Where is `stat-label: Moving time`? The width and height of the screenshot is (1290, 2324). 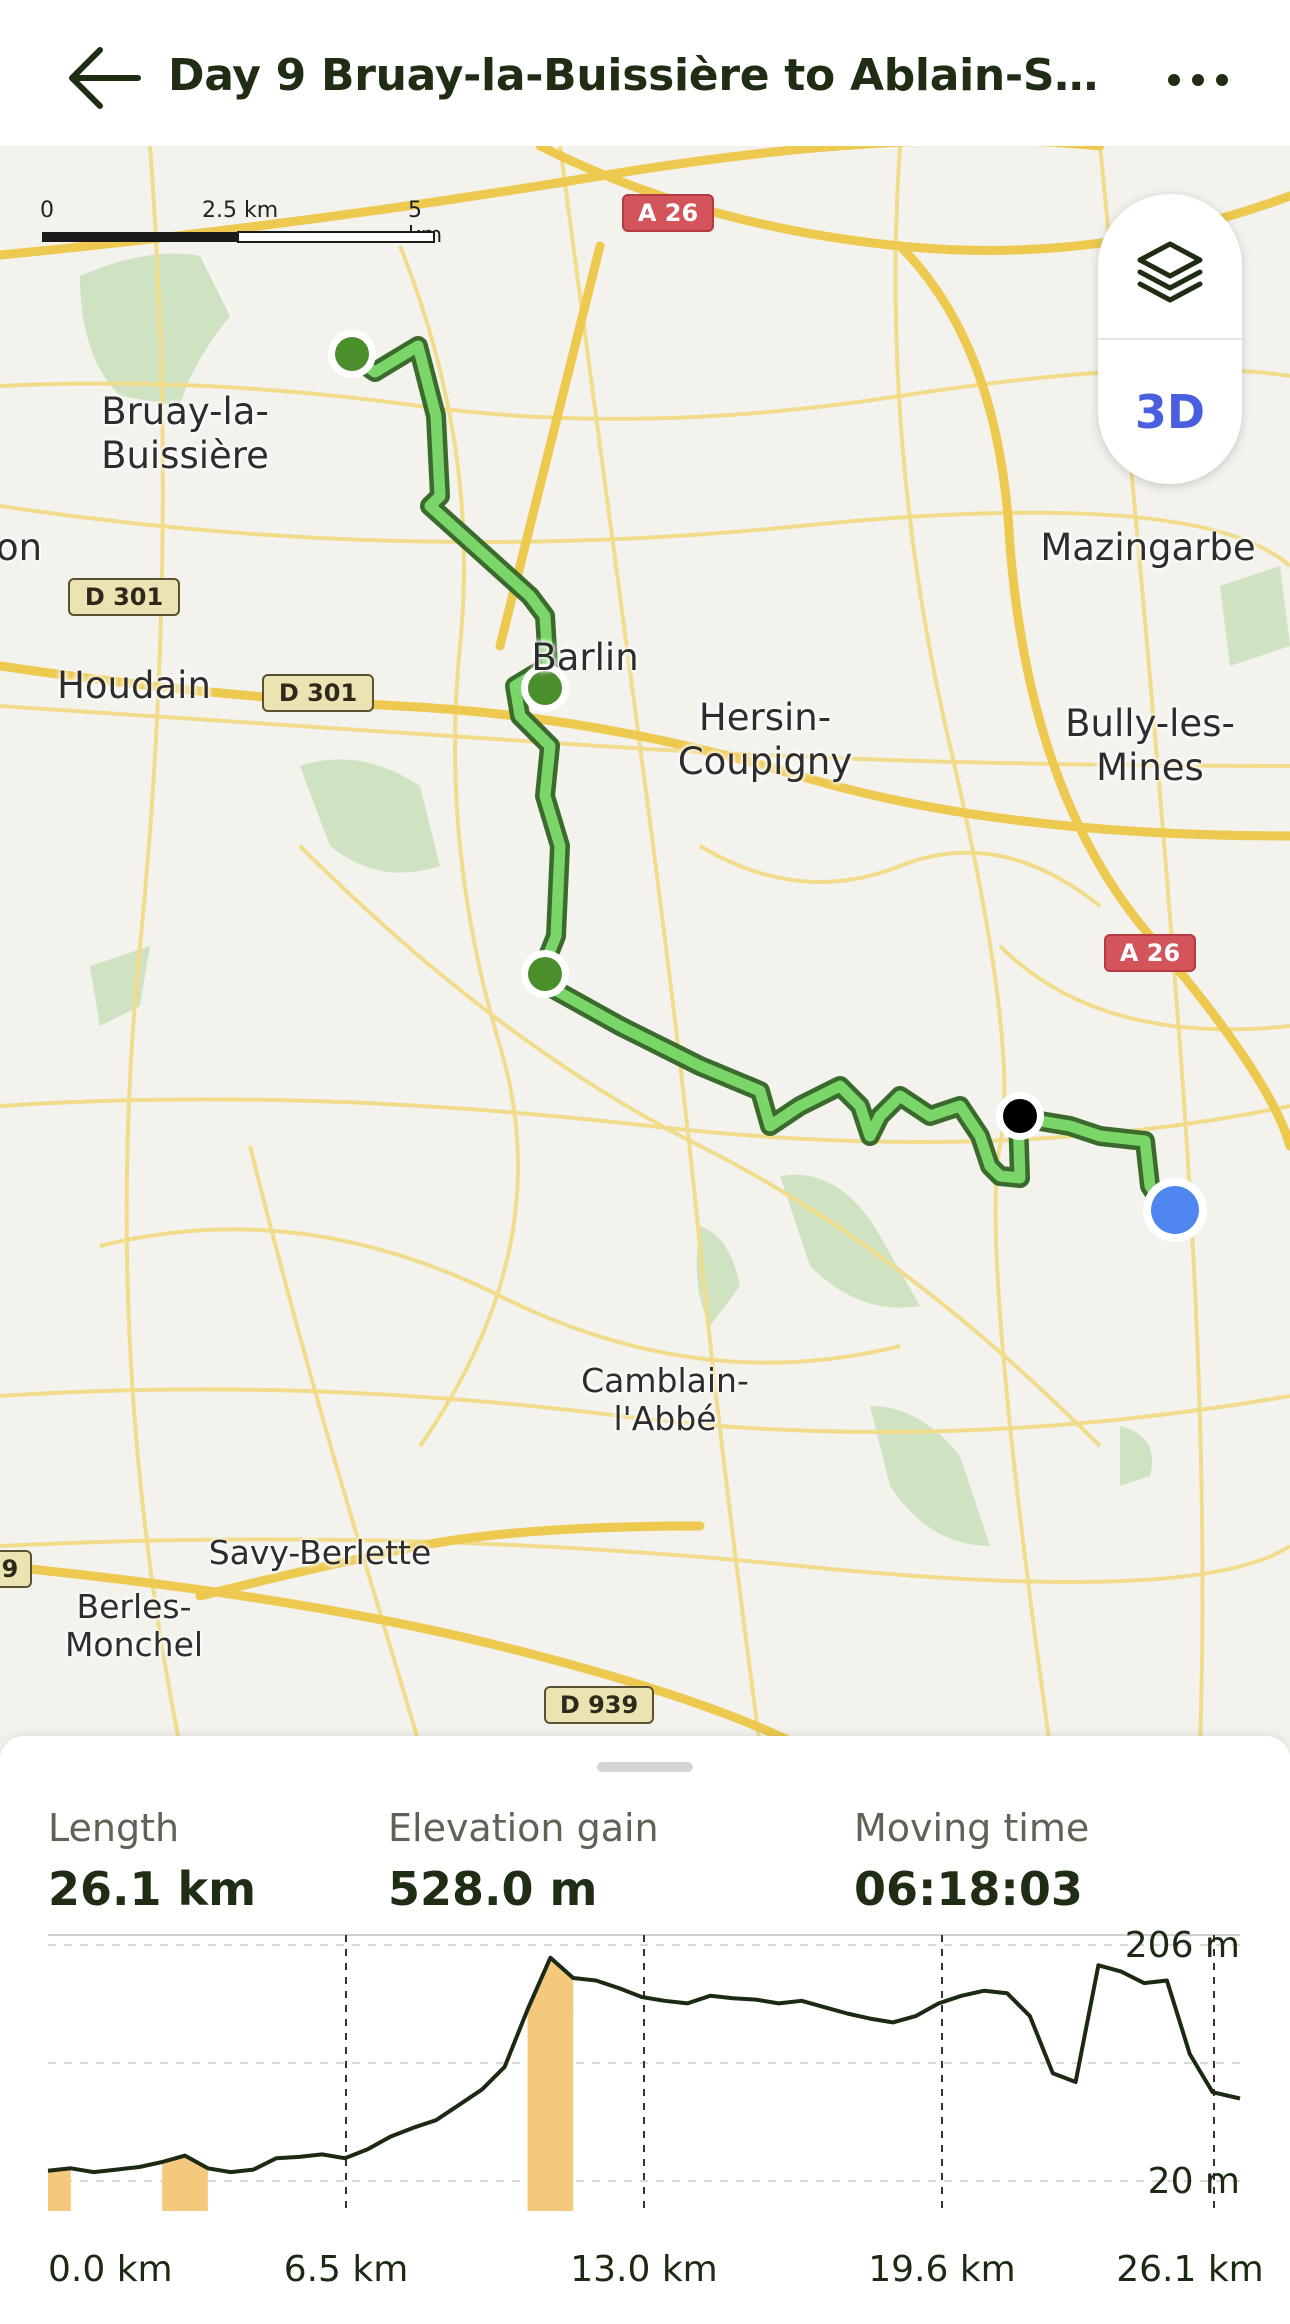
stat-label: Moving time is located at coordinates (972, 1828).